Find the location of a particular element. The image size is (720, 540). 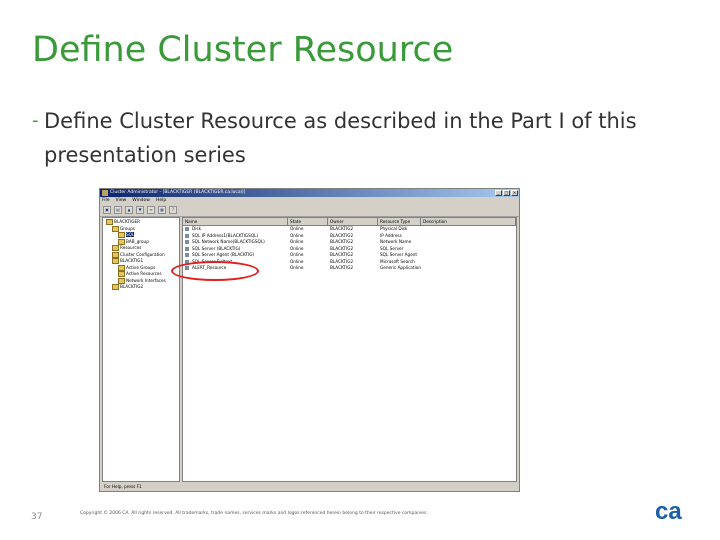

tree-item-label: SQL is located at coordinates (130, 234).